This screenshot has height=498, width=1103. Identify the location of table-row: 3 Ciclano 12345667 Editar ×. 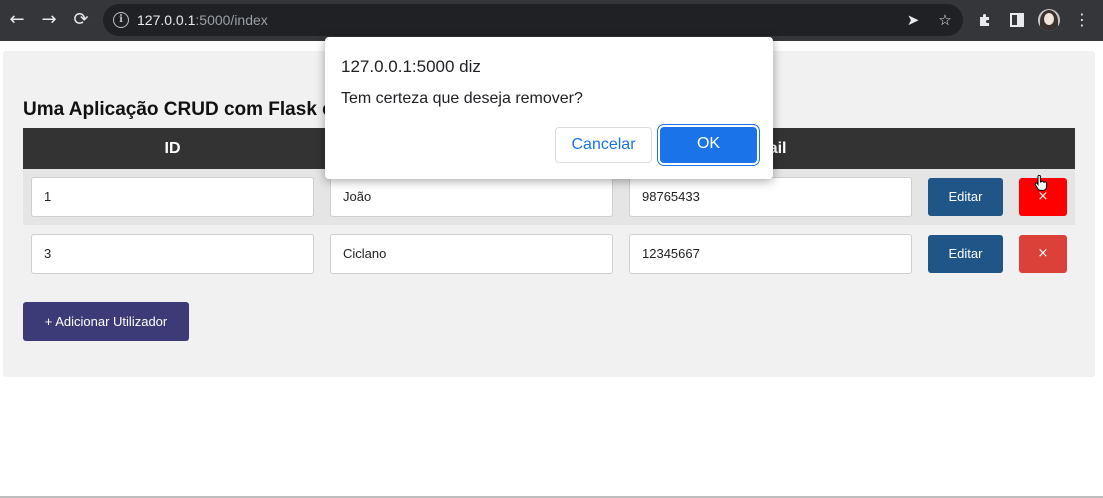
(549, 254).